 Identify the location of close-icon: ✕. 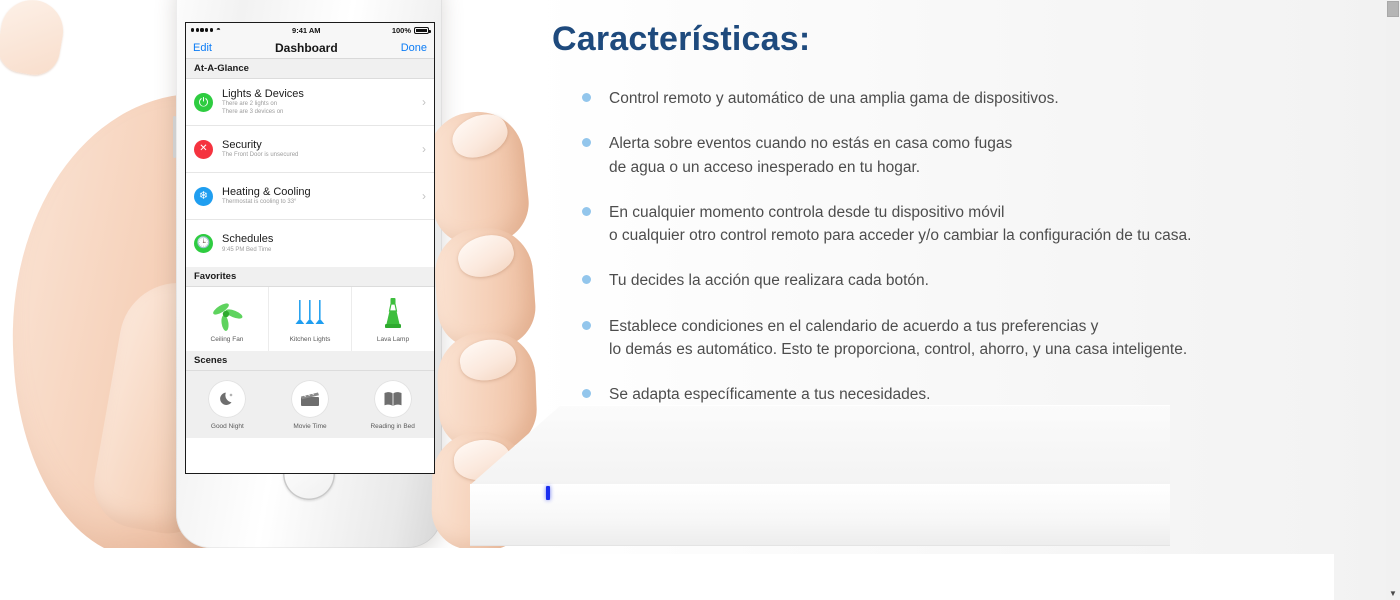
(203, 149).